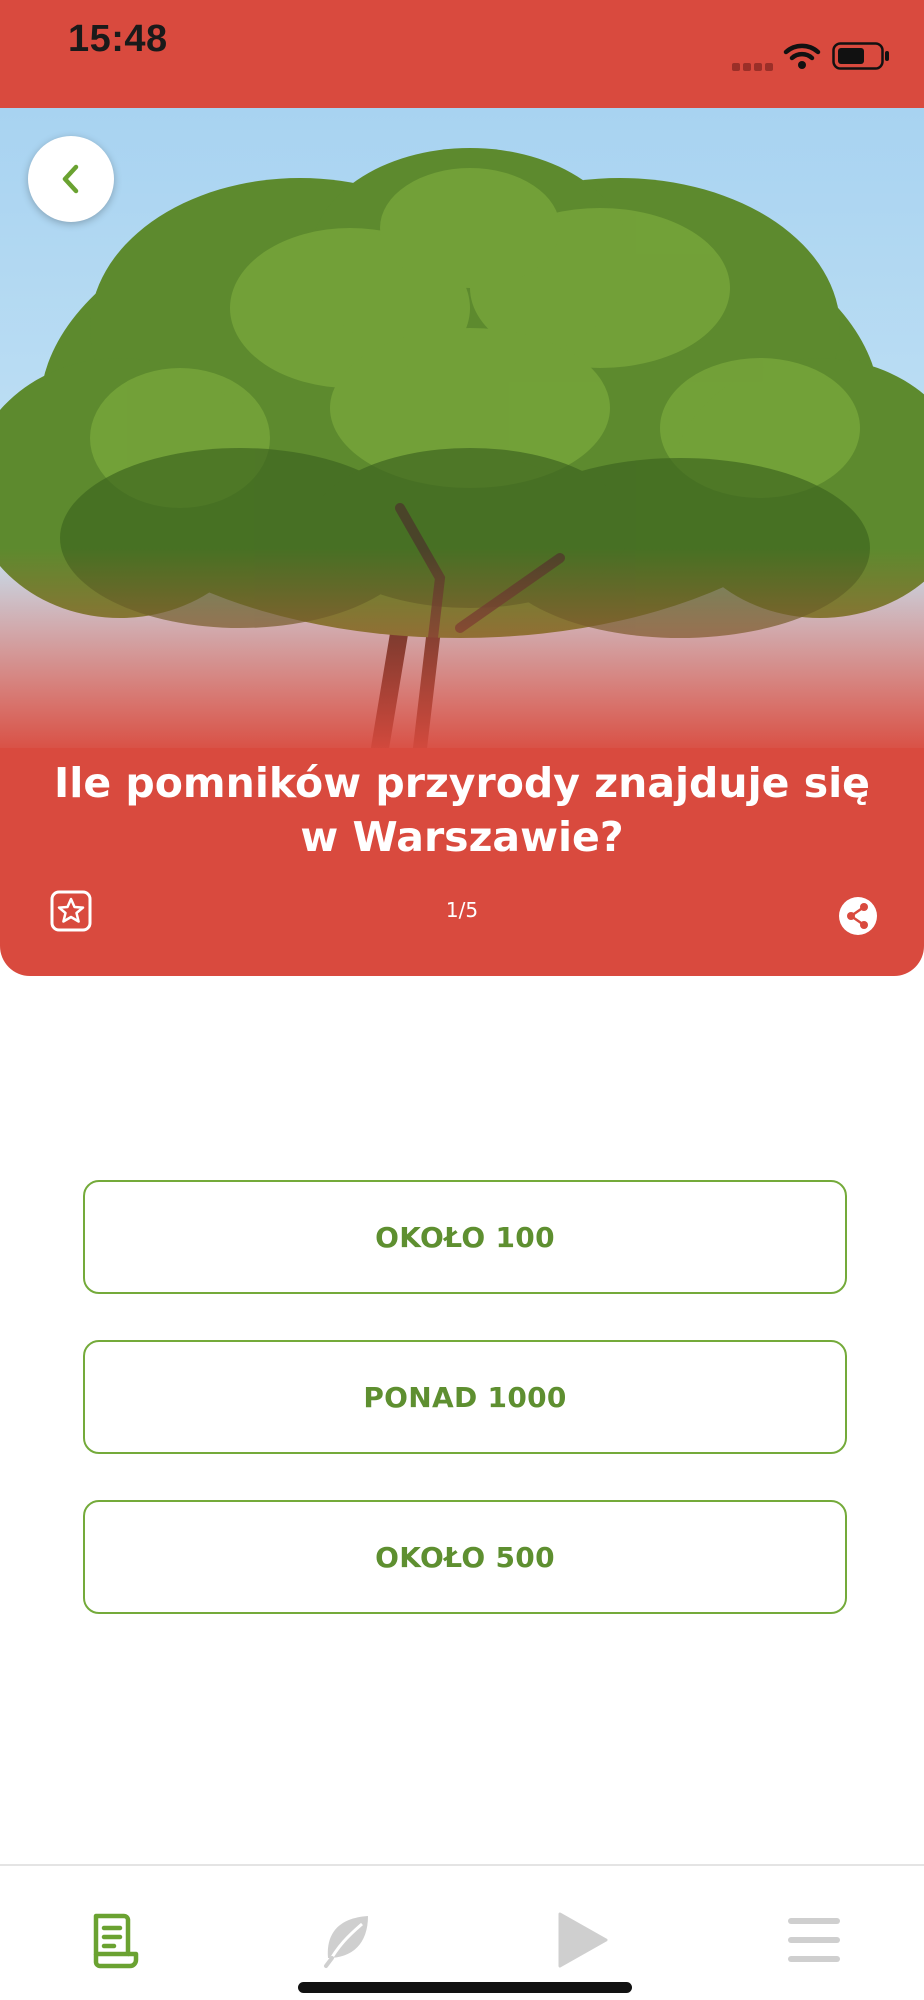 This screenshot has height=2000, width=924. I want to click on back-button, so click(71, 179).